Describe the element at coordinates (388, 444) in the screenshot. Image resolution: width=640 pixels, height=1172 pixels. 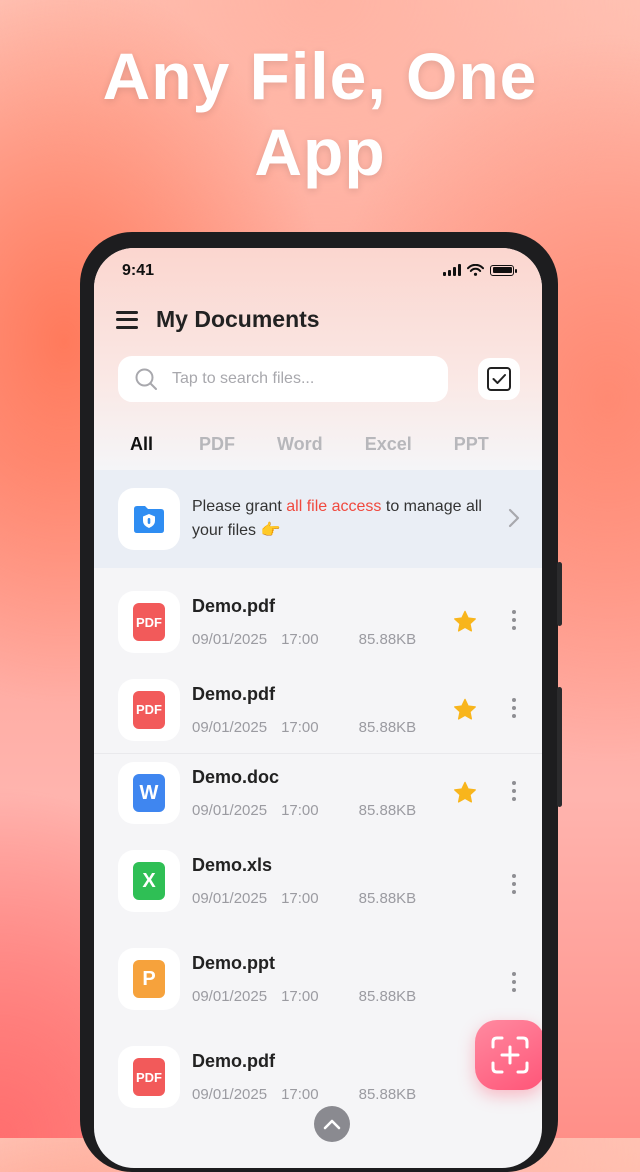
I see `tab-excel: Excel` at that location.